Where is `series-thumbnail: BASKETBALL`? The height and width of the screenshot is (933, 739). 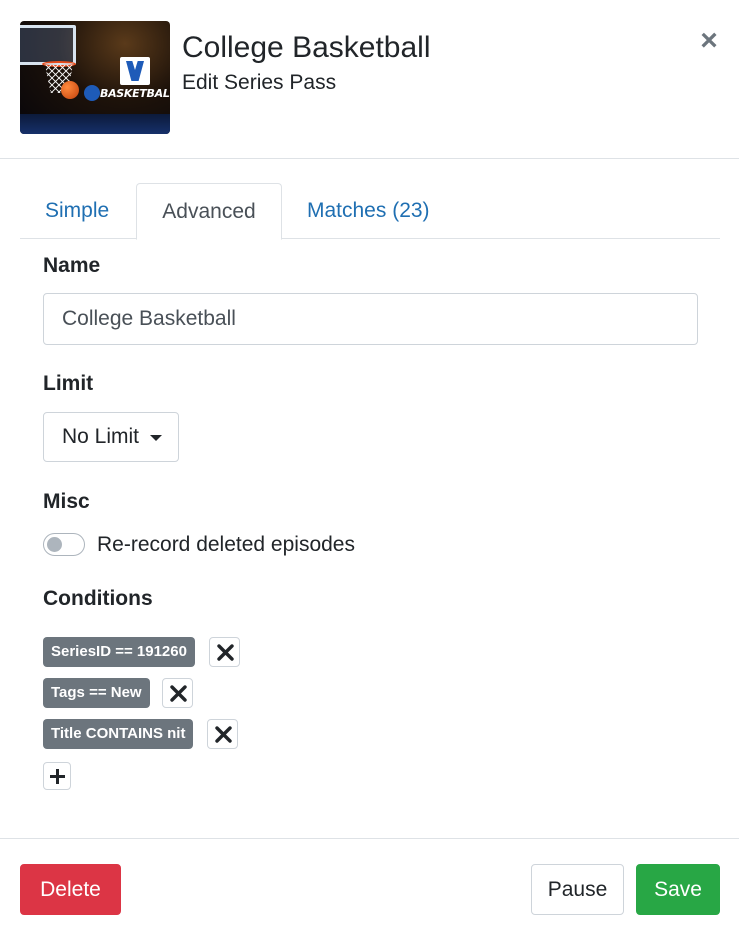 series-thumbnail: BASKETBALL is located at coordinates (95, 77).